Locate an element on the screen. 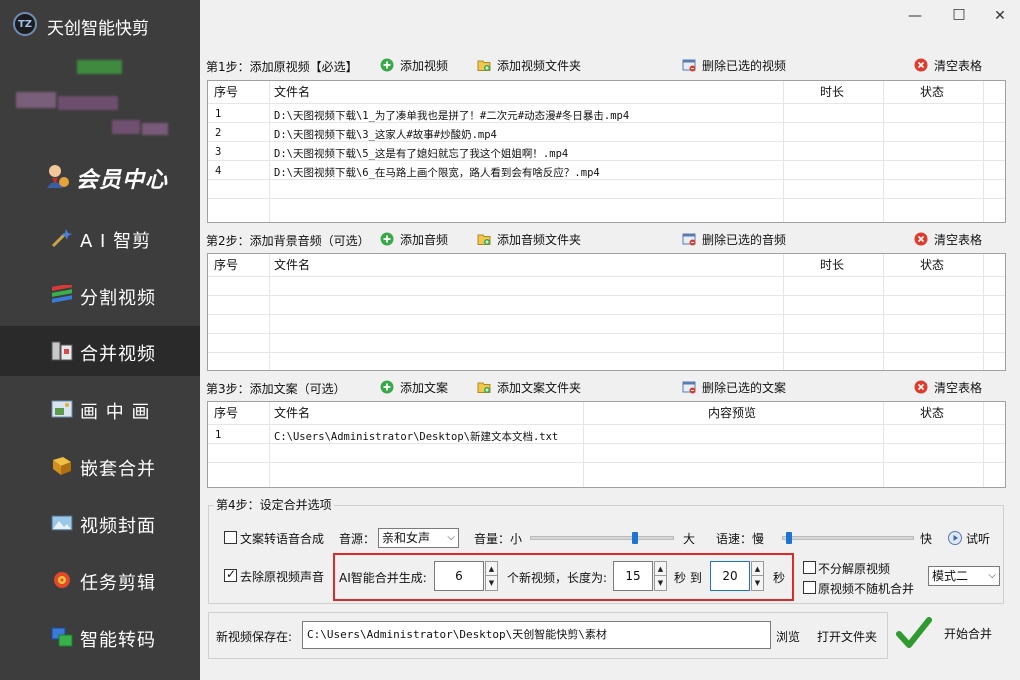 This screenshot has width=1020, height=680. delete-selected-audio-button: 删除已选的音频 is located at coordinates (734, 239).